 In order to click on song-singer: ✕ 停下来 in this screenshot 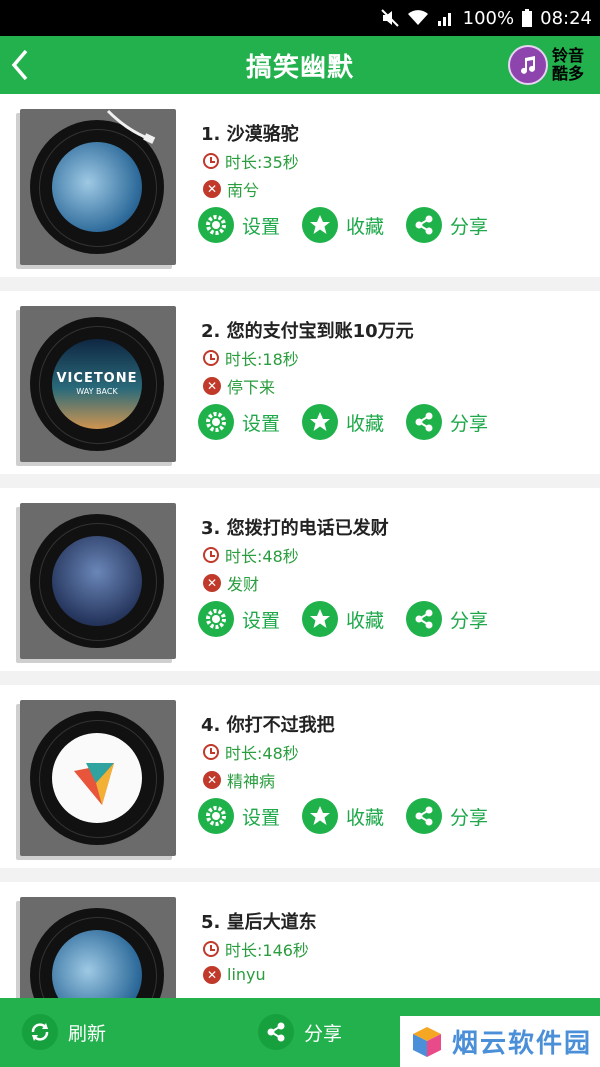, I will do `click(239, 386)`.